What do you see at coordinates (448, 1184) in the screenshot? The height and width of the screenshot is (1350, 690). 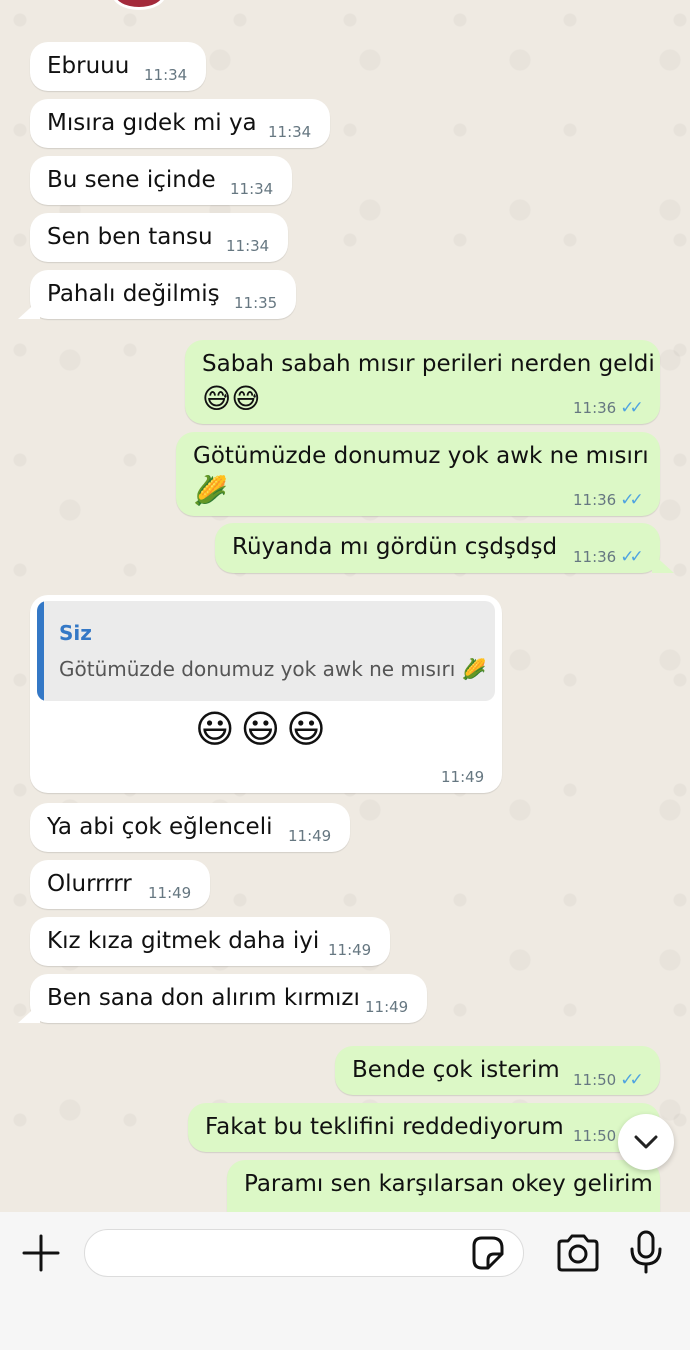 I see `message-text: Paramı sen karşılarsan okey gelirim` at bounding box center [448, 1184].